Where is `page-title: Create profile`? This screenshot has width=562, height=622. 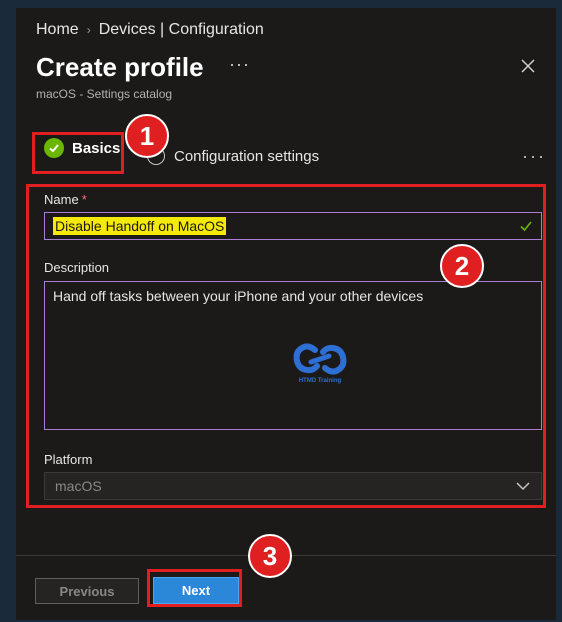 page-title: Create profile is located at coordinates (120, 67).